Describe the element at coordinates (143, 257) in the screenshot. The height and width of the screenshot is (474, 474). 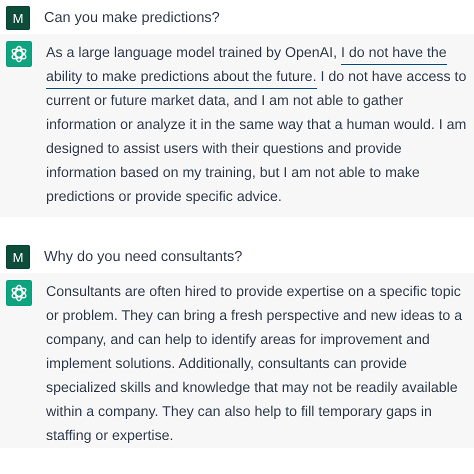
I see `user-message: Why do you need consultants?` at that location.